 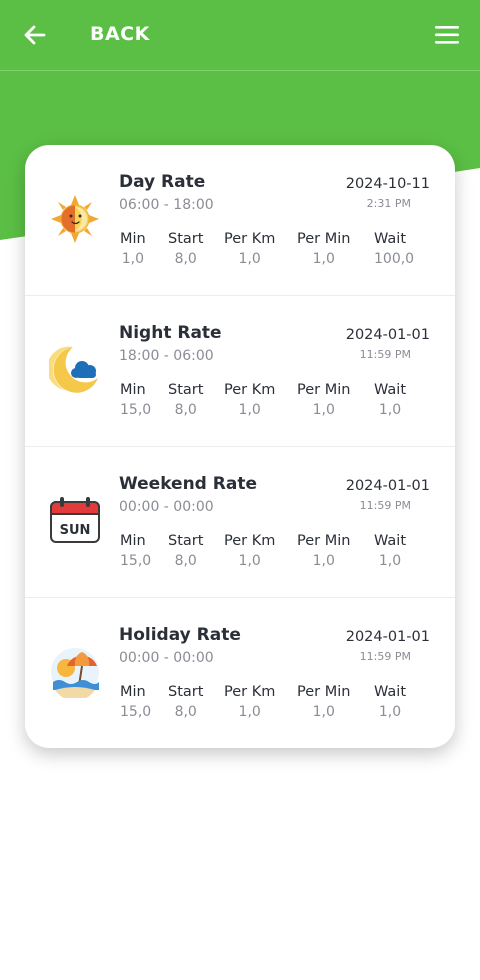 What do you see at coordinates (180, 635) in the screenshot?
I see `rate-title: Holiday Rate` at bounding box center [180, 635].